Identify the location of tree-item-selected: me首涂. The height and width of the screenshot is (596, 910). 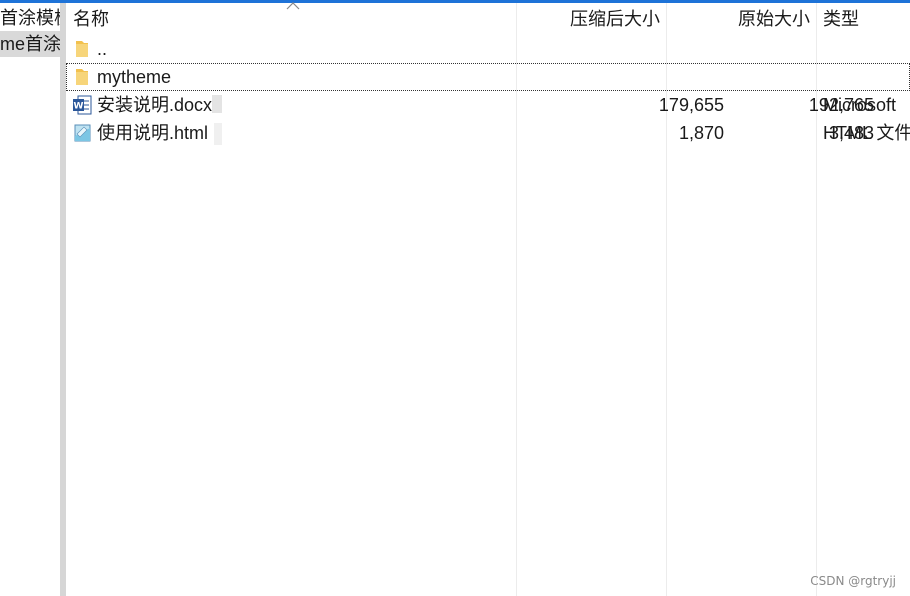
(30, 44).